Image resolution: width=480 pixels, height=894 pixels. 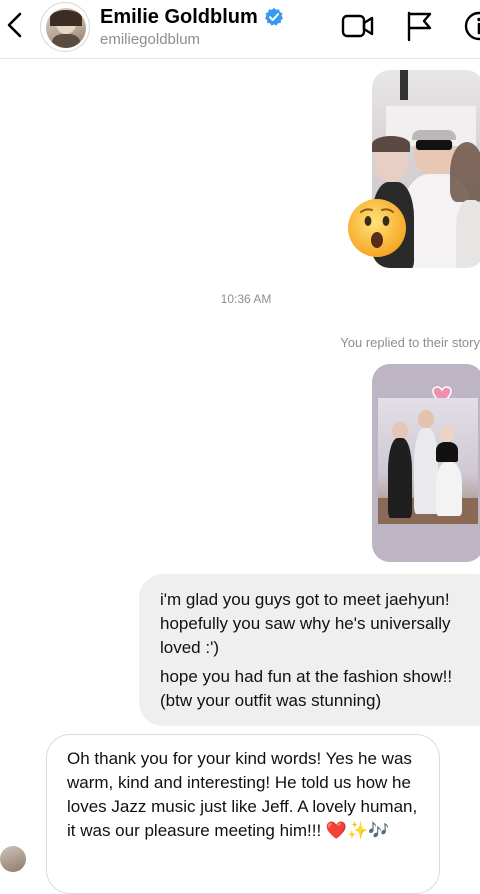 I want to click on outgoing-message-line: i'm glad you guys got to meet jaehyun!, so click(x=305, y=599).